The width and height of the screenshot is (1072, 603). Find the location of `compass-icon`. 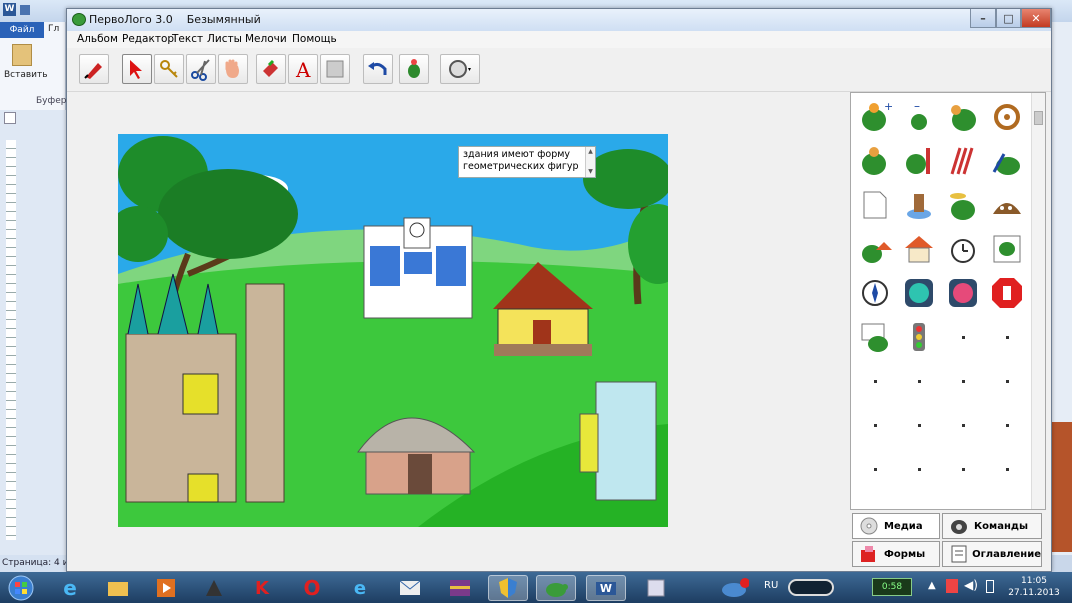

compass-icon is located at coordinates (875, 293).